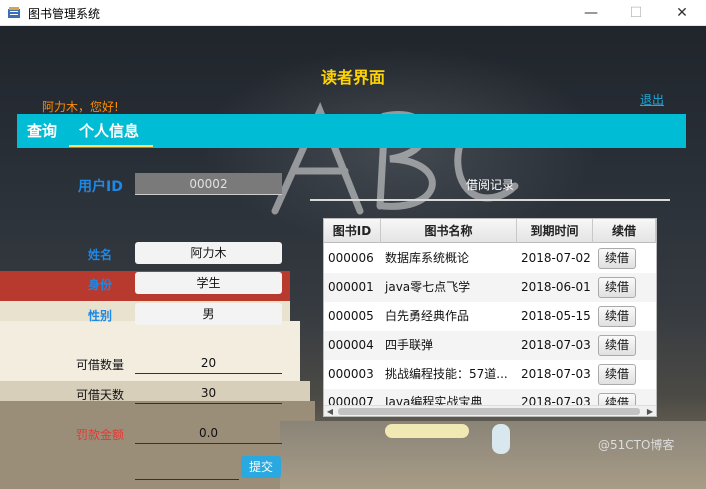 This screenshot has width=706, height=489. I want to click on menu-item-profile: 个人信息, so click(109, 130).